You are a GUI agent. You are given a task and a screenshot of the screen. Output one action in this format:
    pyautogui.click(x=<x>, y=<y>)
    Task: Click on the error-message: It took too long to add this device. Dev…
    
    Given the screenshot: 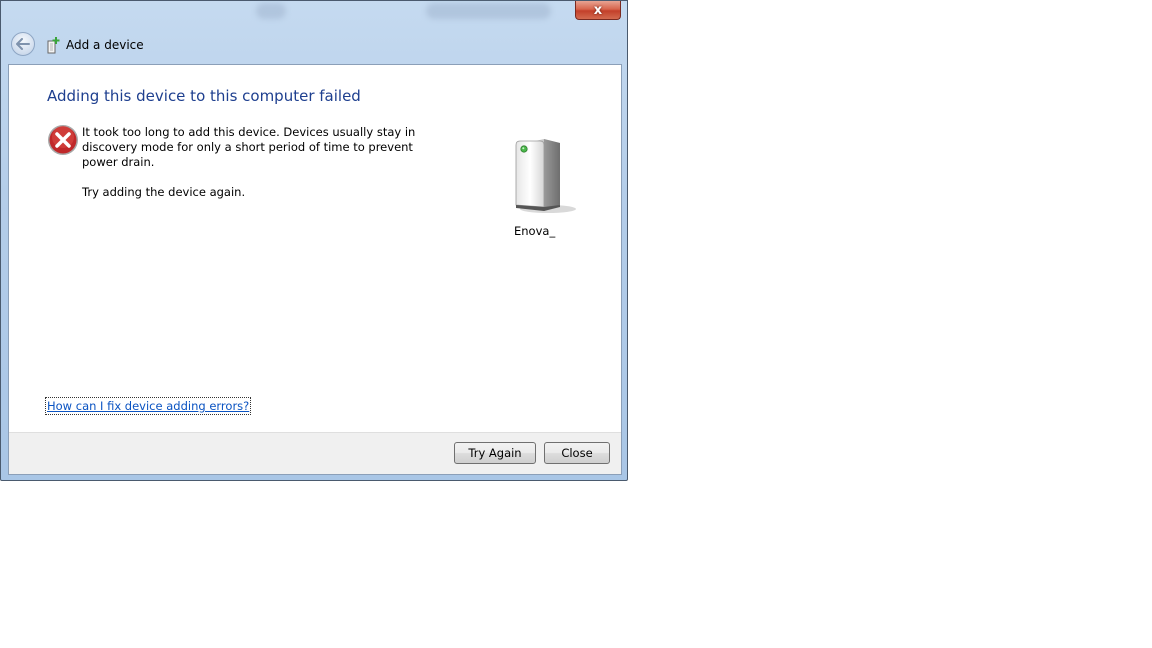 What is the action you would take?
    pyautogui.click(x=249, y=147)
    